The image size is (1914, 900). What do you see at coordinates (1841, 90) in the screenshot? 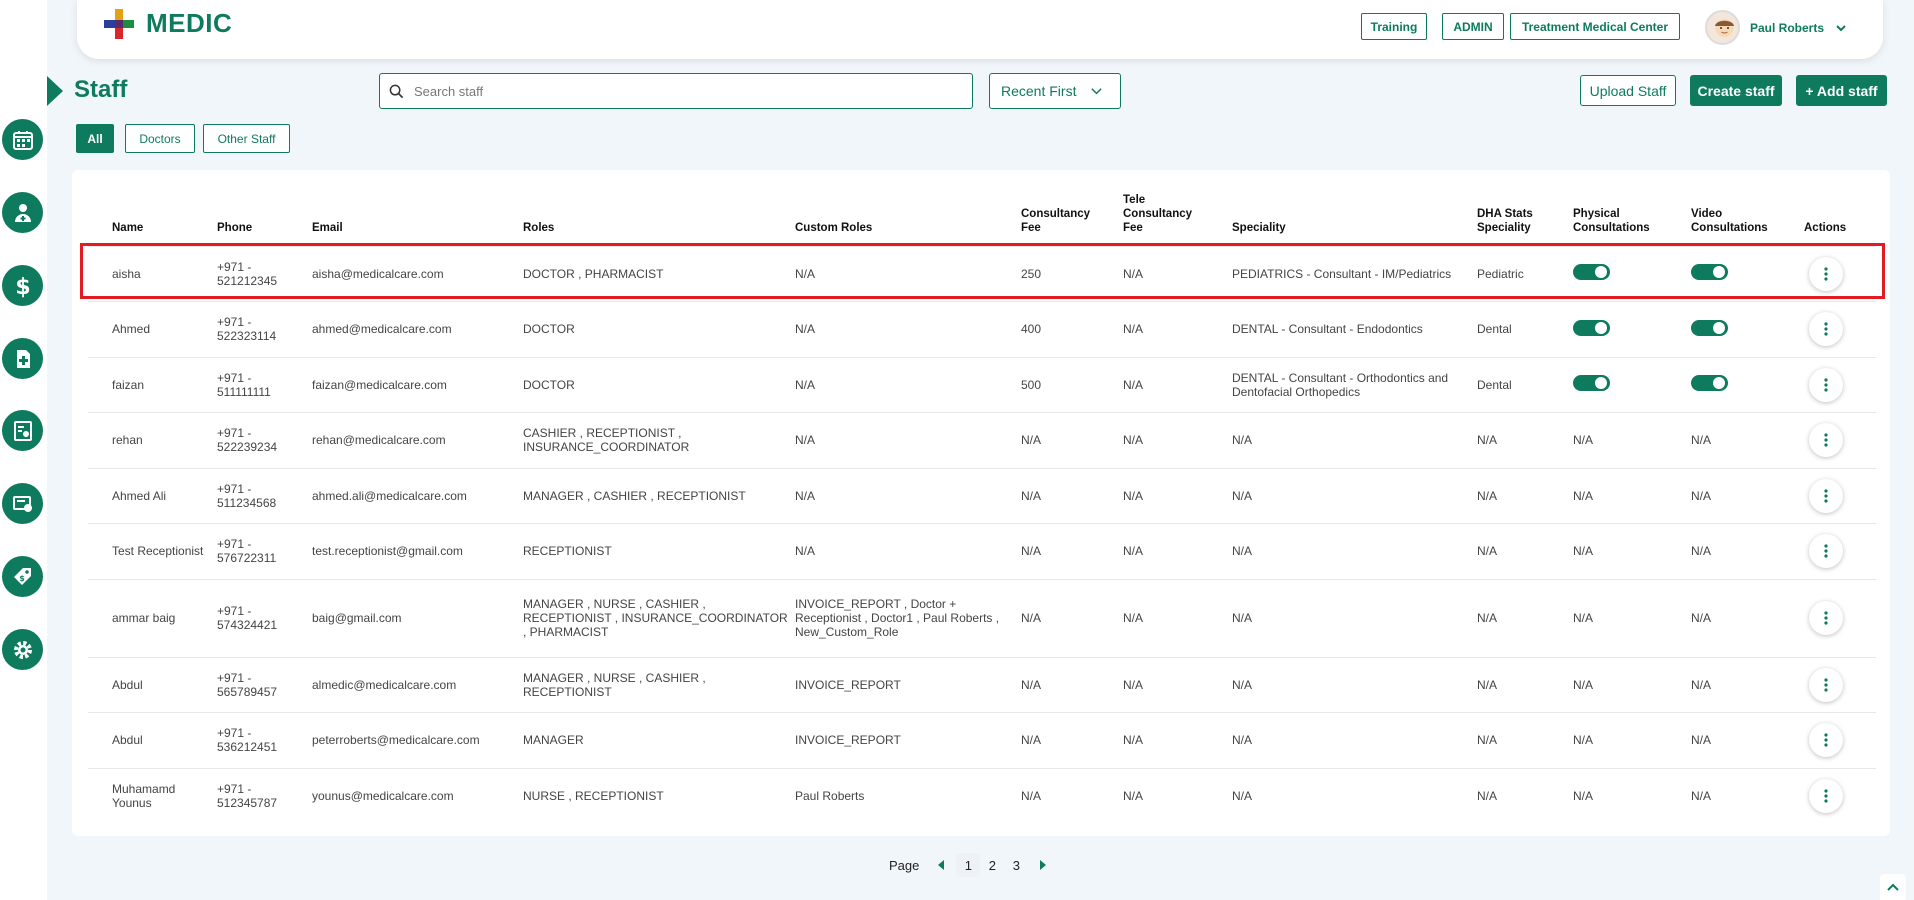
I see `add-staff-button: + Add staff` at bounding box center [1841, 90].